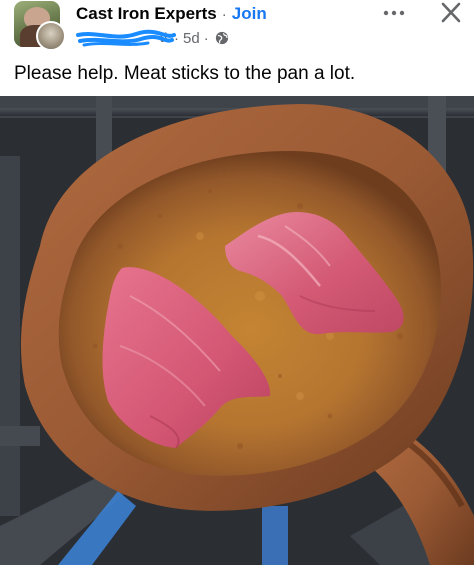  I want to click on redaction-scribble, so click(126, 38).